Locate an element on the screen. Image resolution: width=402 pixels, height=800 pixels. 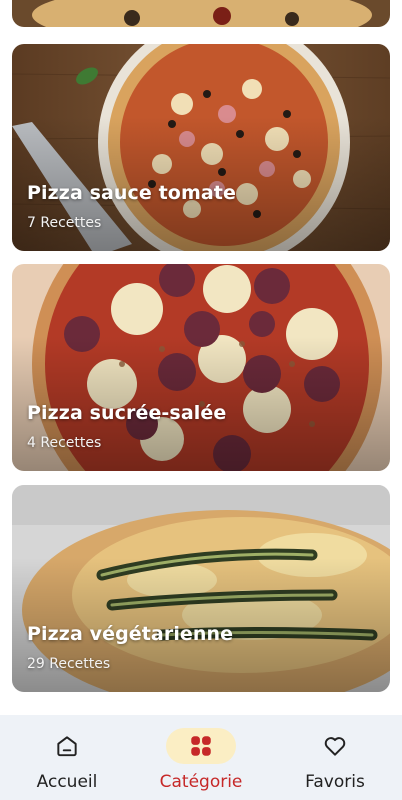
bottom-navigation: Accueil Catégorie Favoris is located at coordinates (201, 757).